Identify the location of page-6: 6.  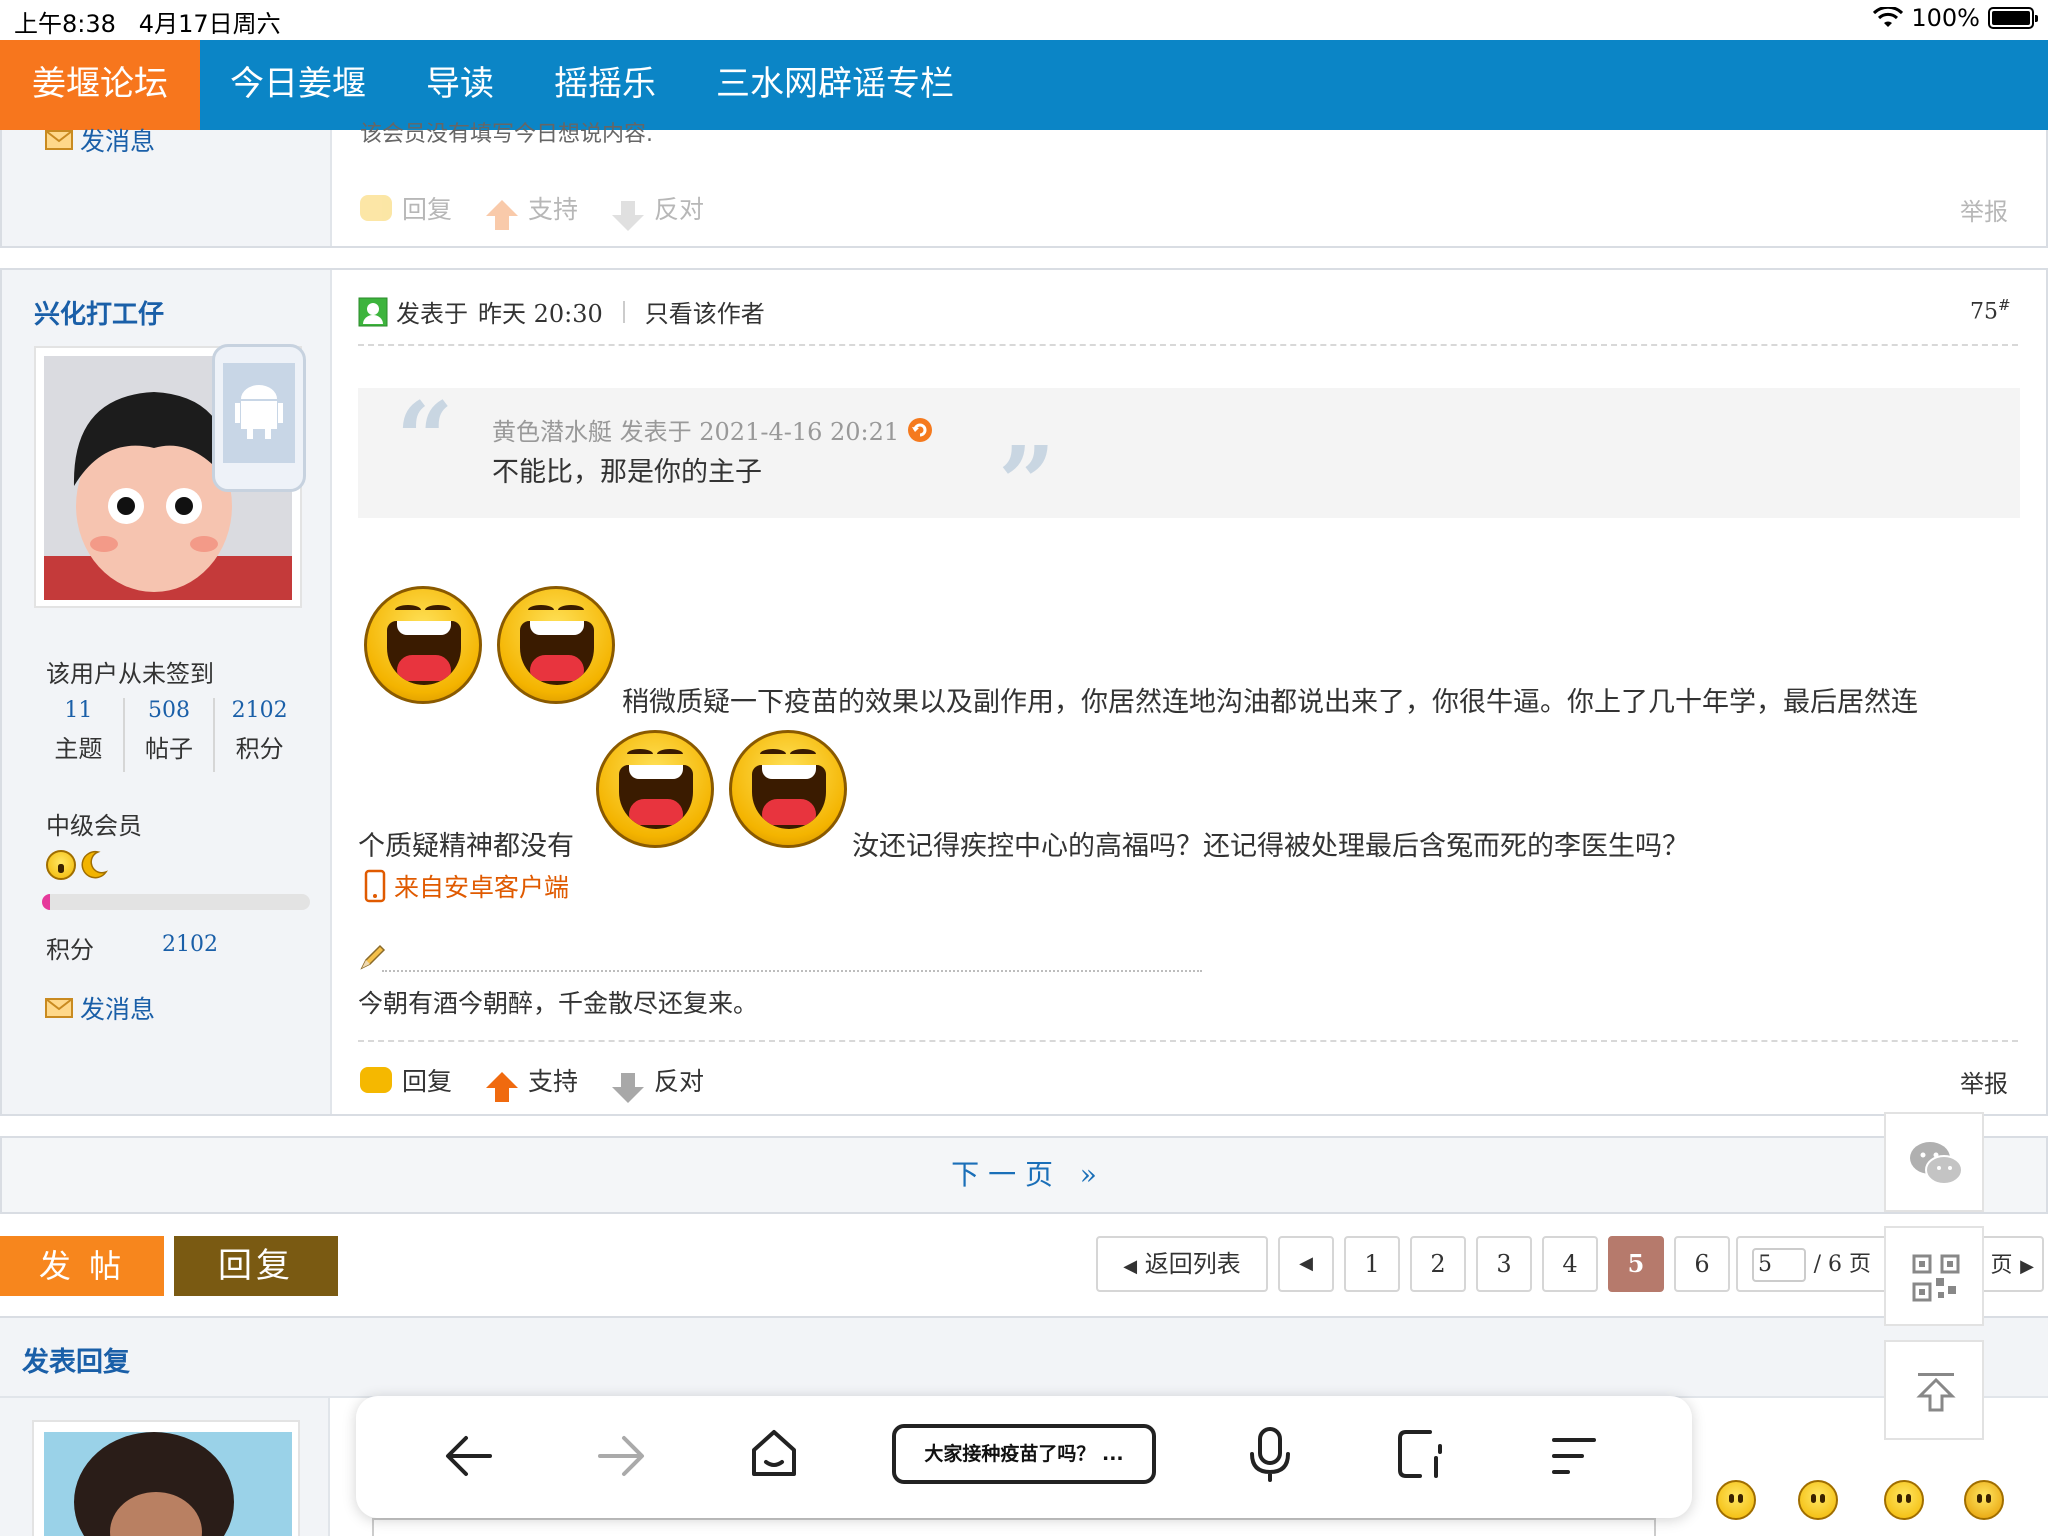
(1702, 1264).